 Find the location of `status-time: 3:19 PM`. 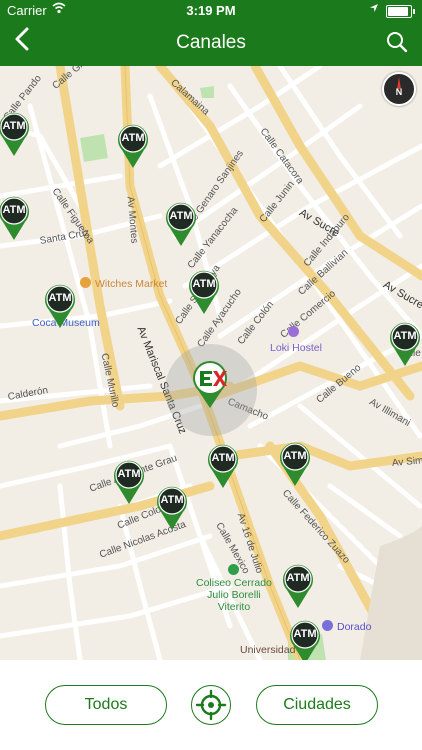

status-time: 3:19 PM is located at coordinates (211, 10).